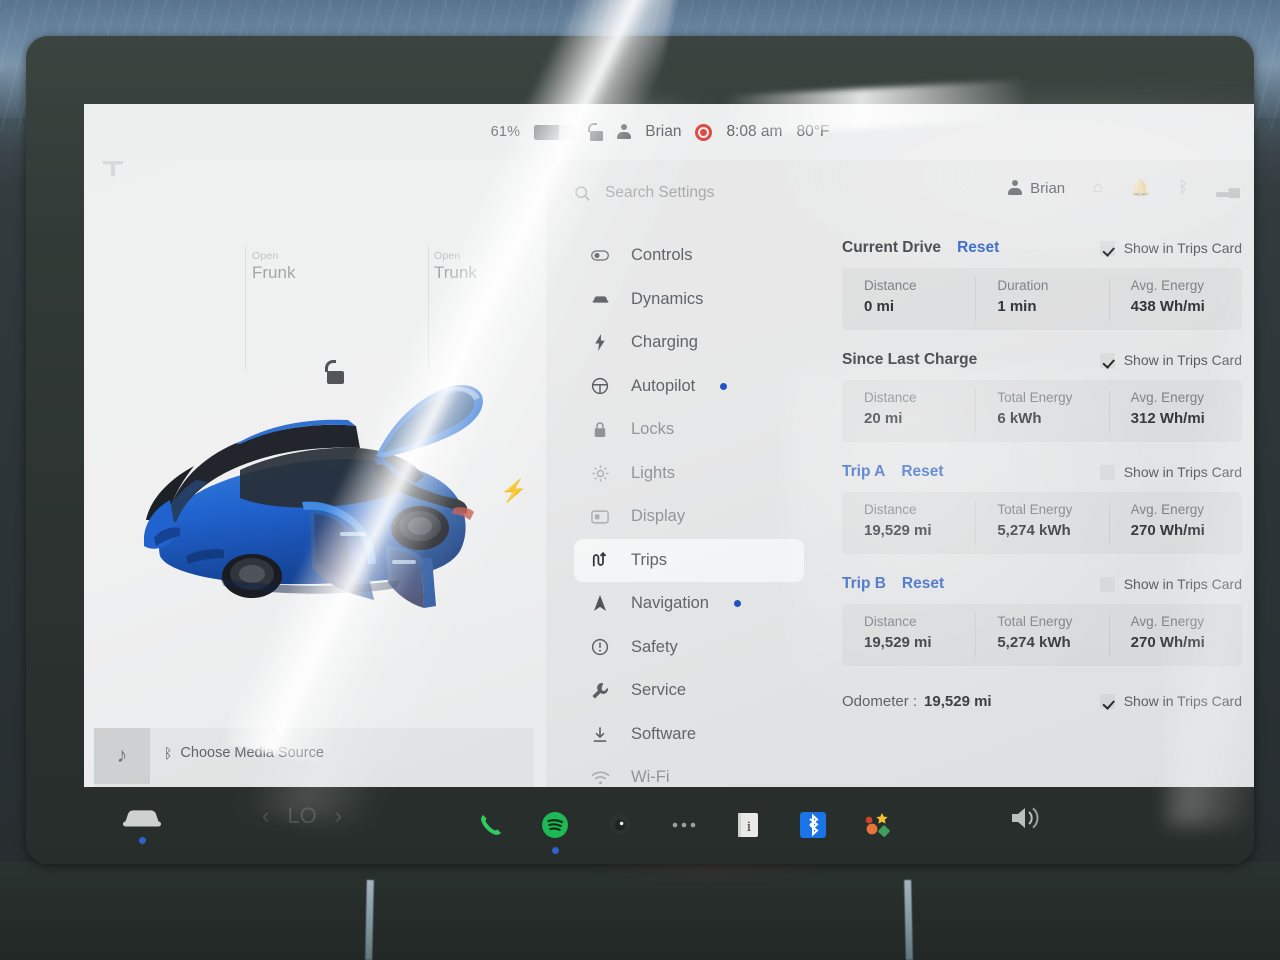  I want to click on stat-cell: Total Energy 6 kWh, so click(1041, 411).